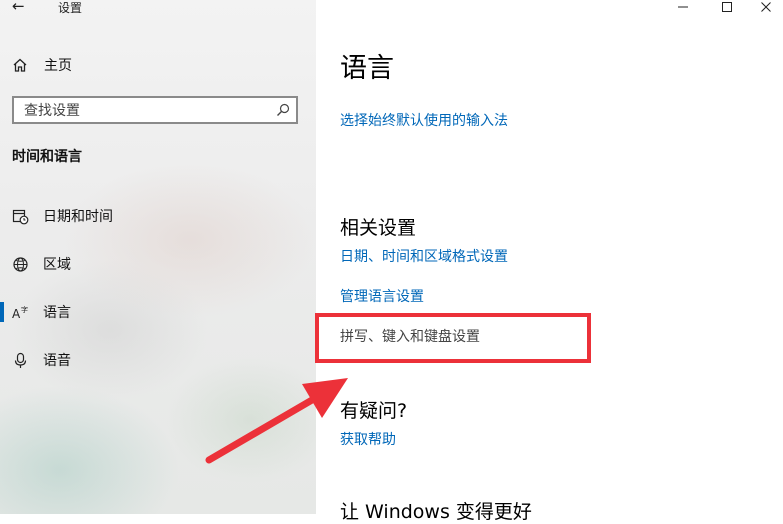  Describe the element at coordinates (58, 66) in the screenshot. I see `nav-home-label: 主页` at that location.